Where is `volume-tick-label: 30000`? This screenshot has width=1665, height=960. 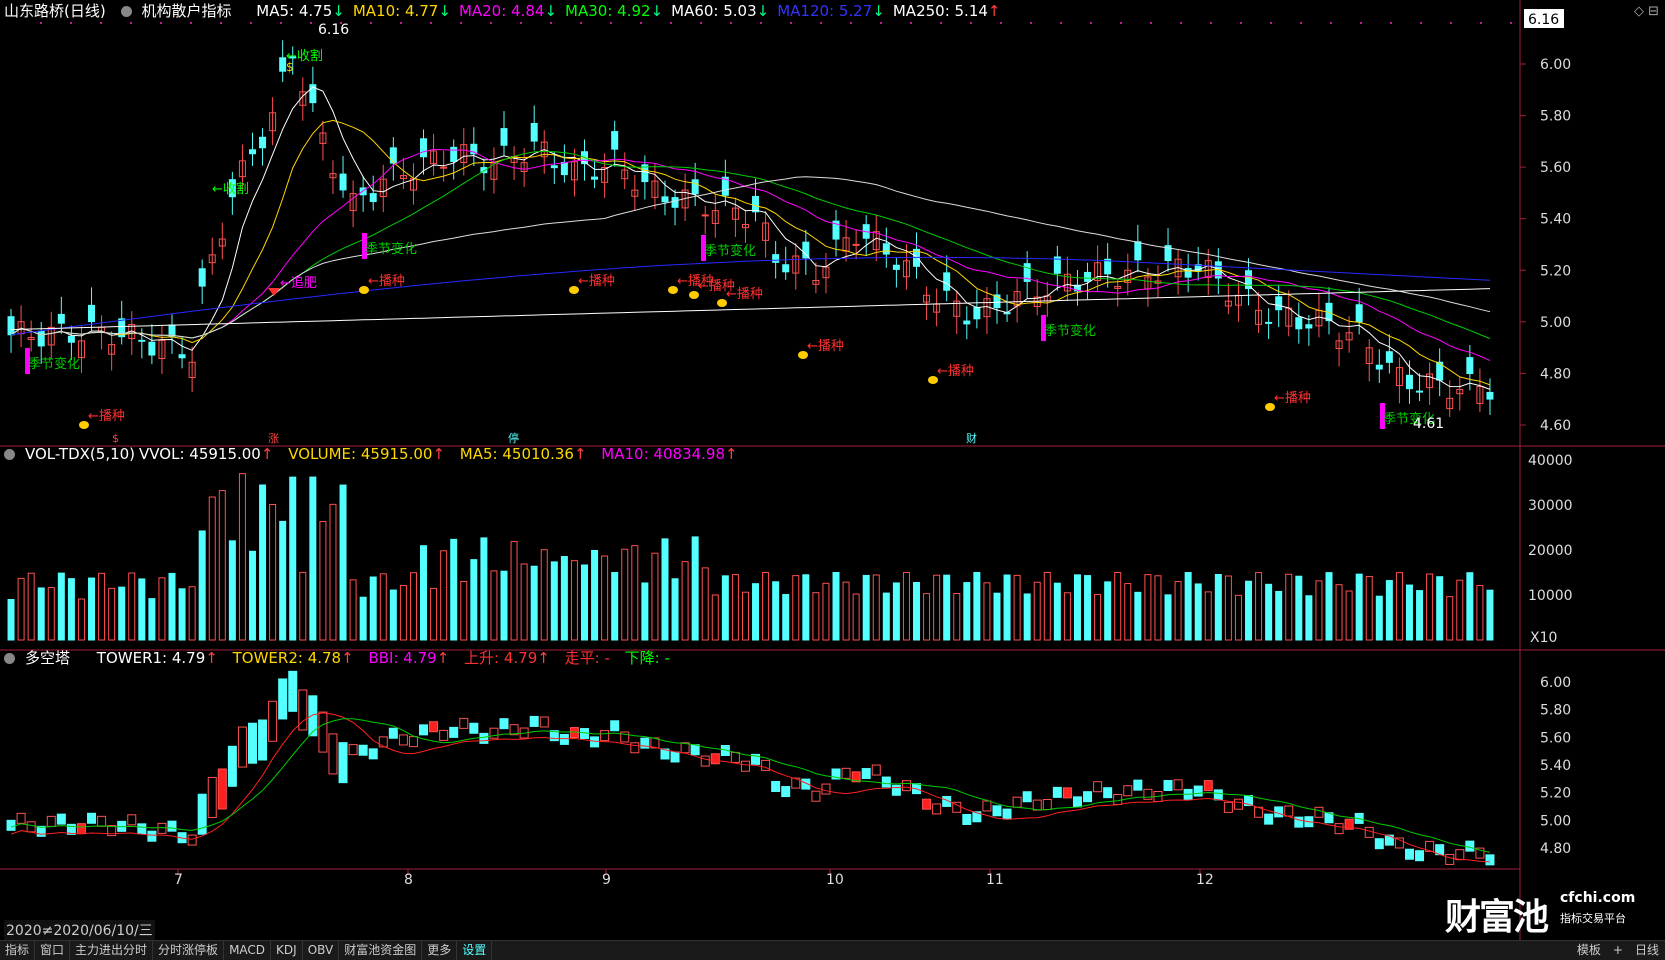
volume-tick-label: 30000 is located at coordinates (1550, 506).